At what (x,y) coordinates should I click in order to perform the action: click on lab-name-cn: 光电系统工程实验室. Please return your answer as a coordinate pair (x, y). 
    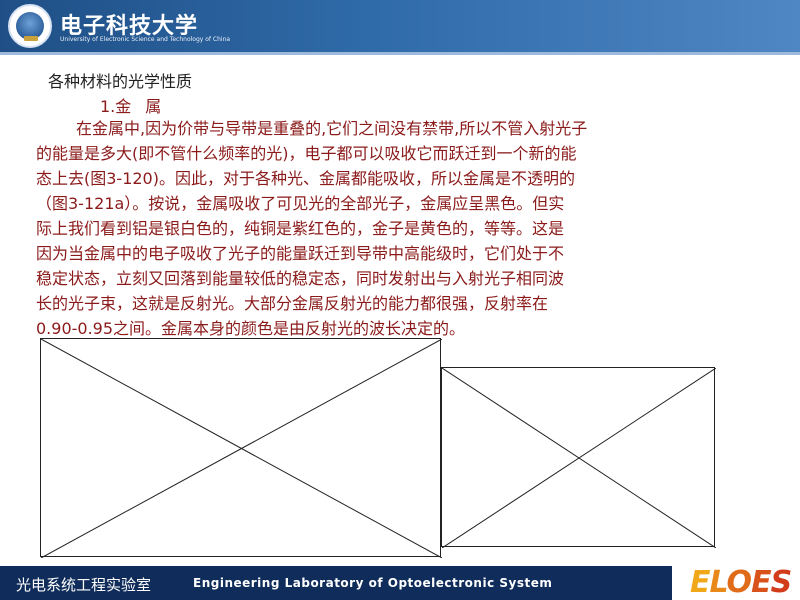
    Looking at the image, I should click on (84, 585).